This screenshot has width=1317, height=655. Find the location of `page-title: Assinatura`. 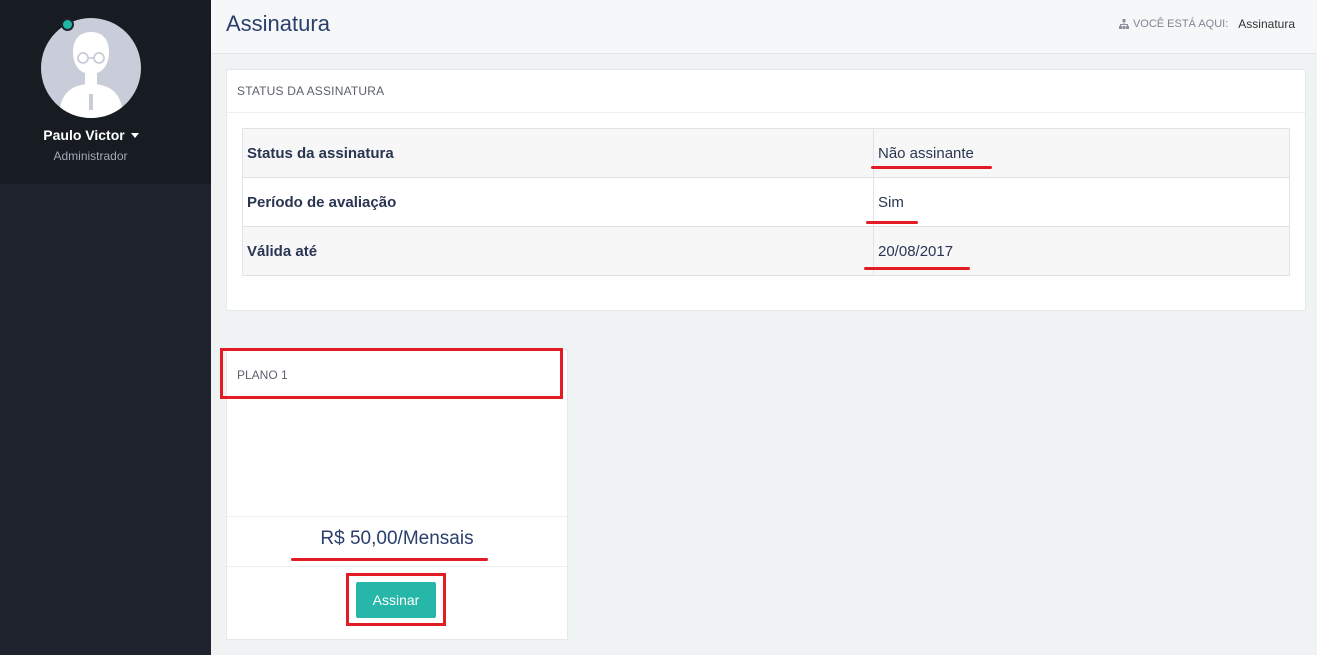

page-title: Assinatura is located at coordinates (278, 23).